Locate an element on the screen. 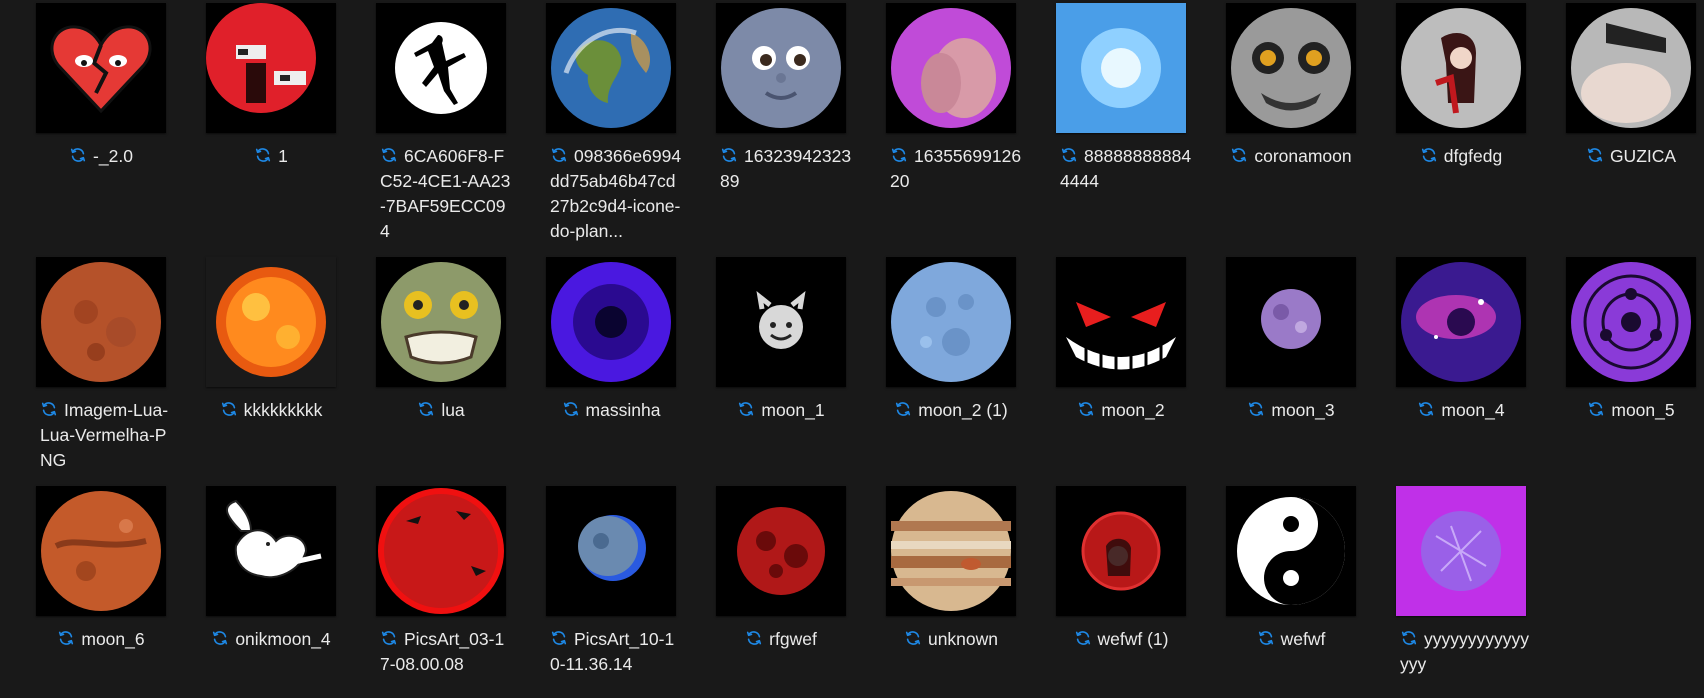  file-name: lua is located at coordinates (453, 410).